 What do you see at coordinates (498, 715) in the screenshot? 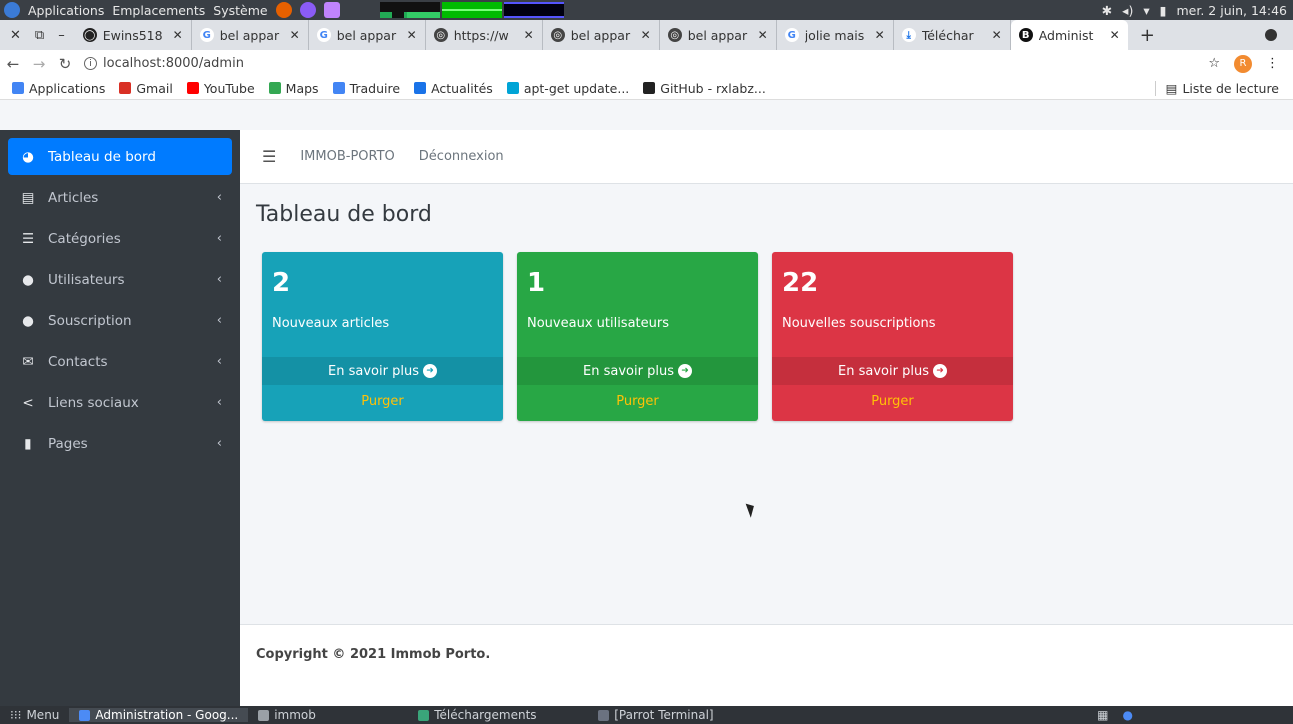
I see `taskbar-window: Téléchargements` at bounding box center [498, 715].